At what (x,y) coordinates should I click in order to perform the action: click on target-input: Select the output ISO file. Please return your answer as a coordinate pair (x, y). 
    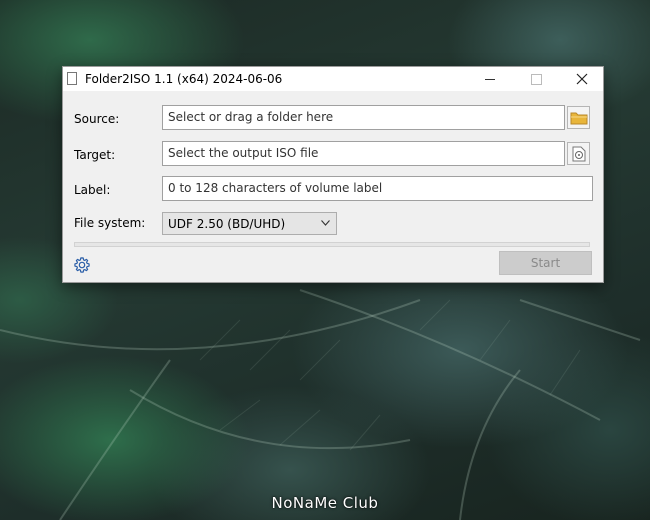
    Looking at the image, I should click on (363, 153).